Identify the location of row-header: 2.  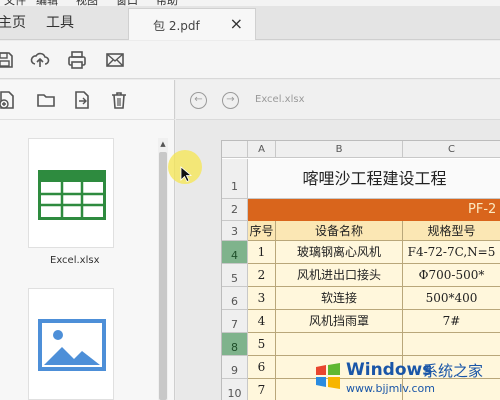
(235, 210).